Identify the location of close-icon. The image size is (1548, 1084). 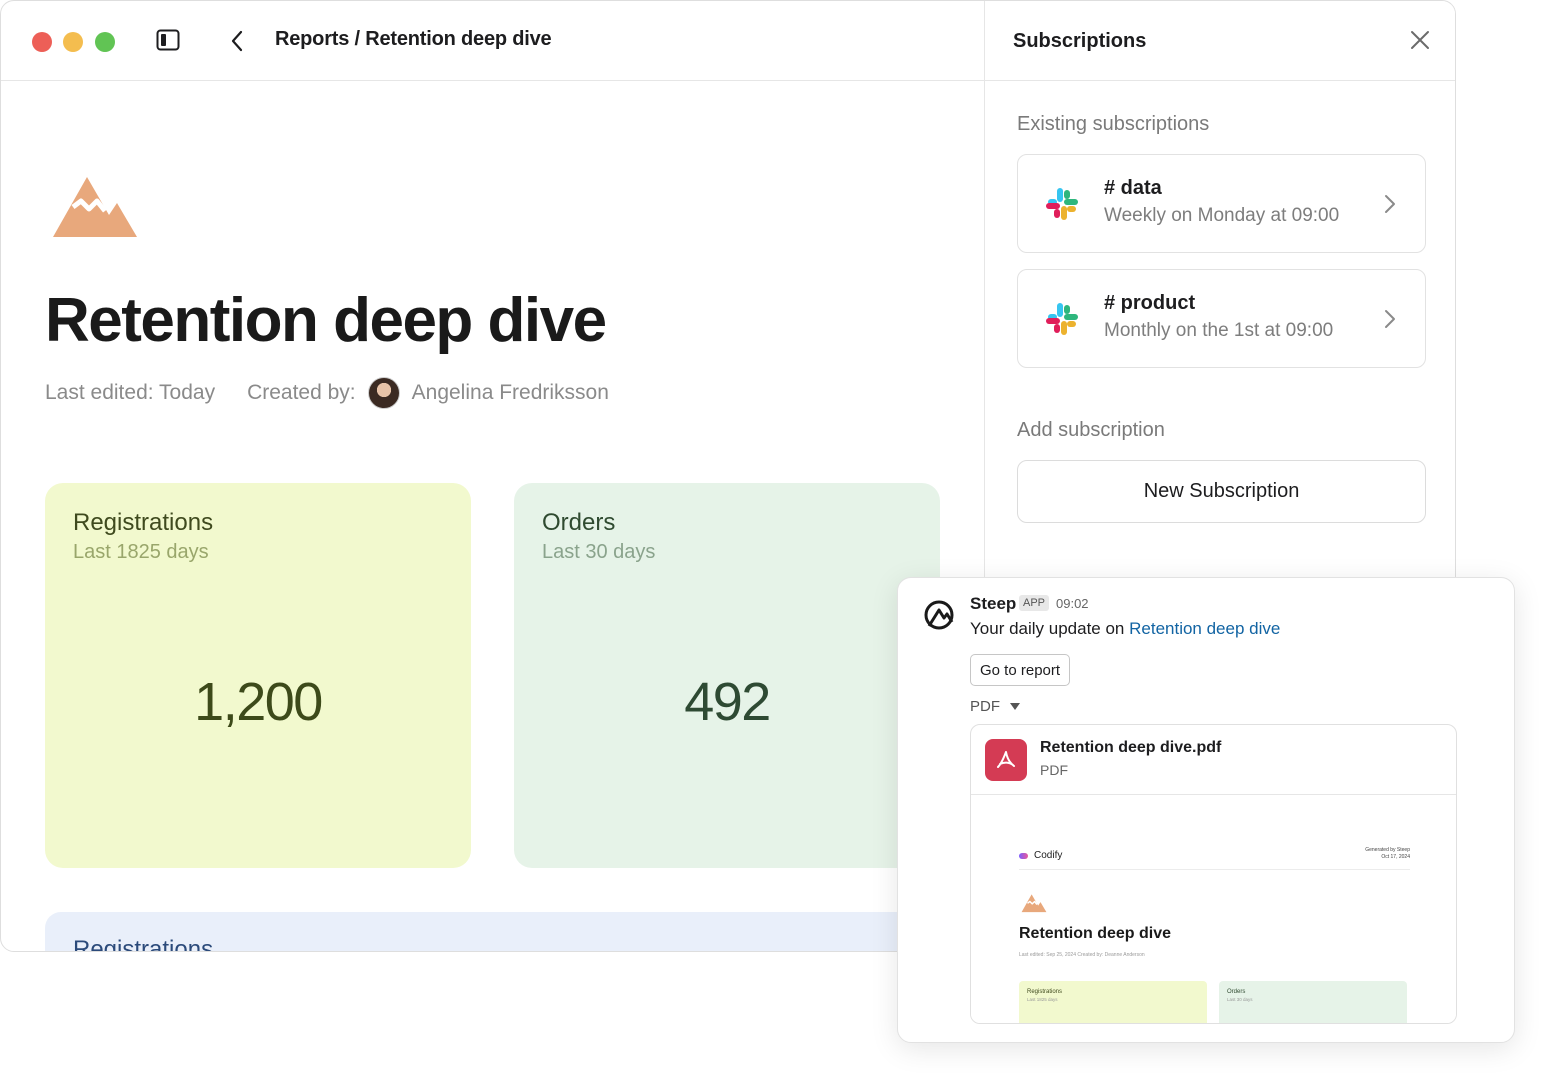
(1420, 40).